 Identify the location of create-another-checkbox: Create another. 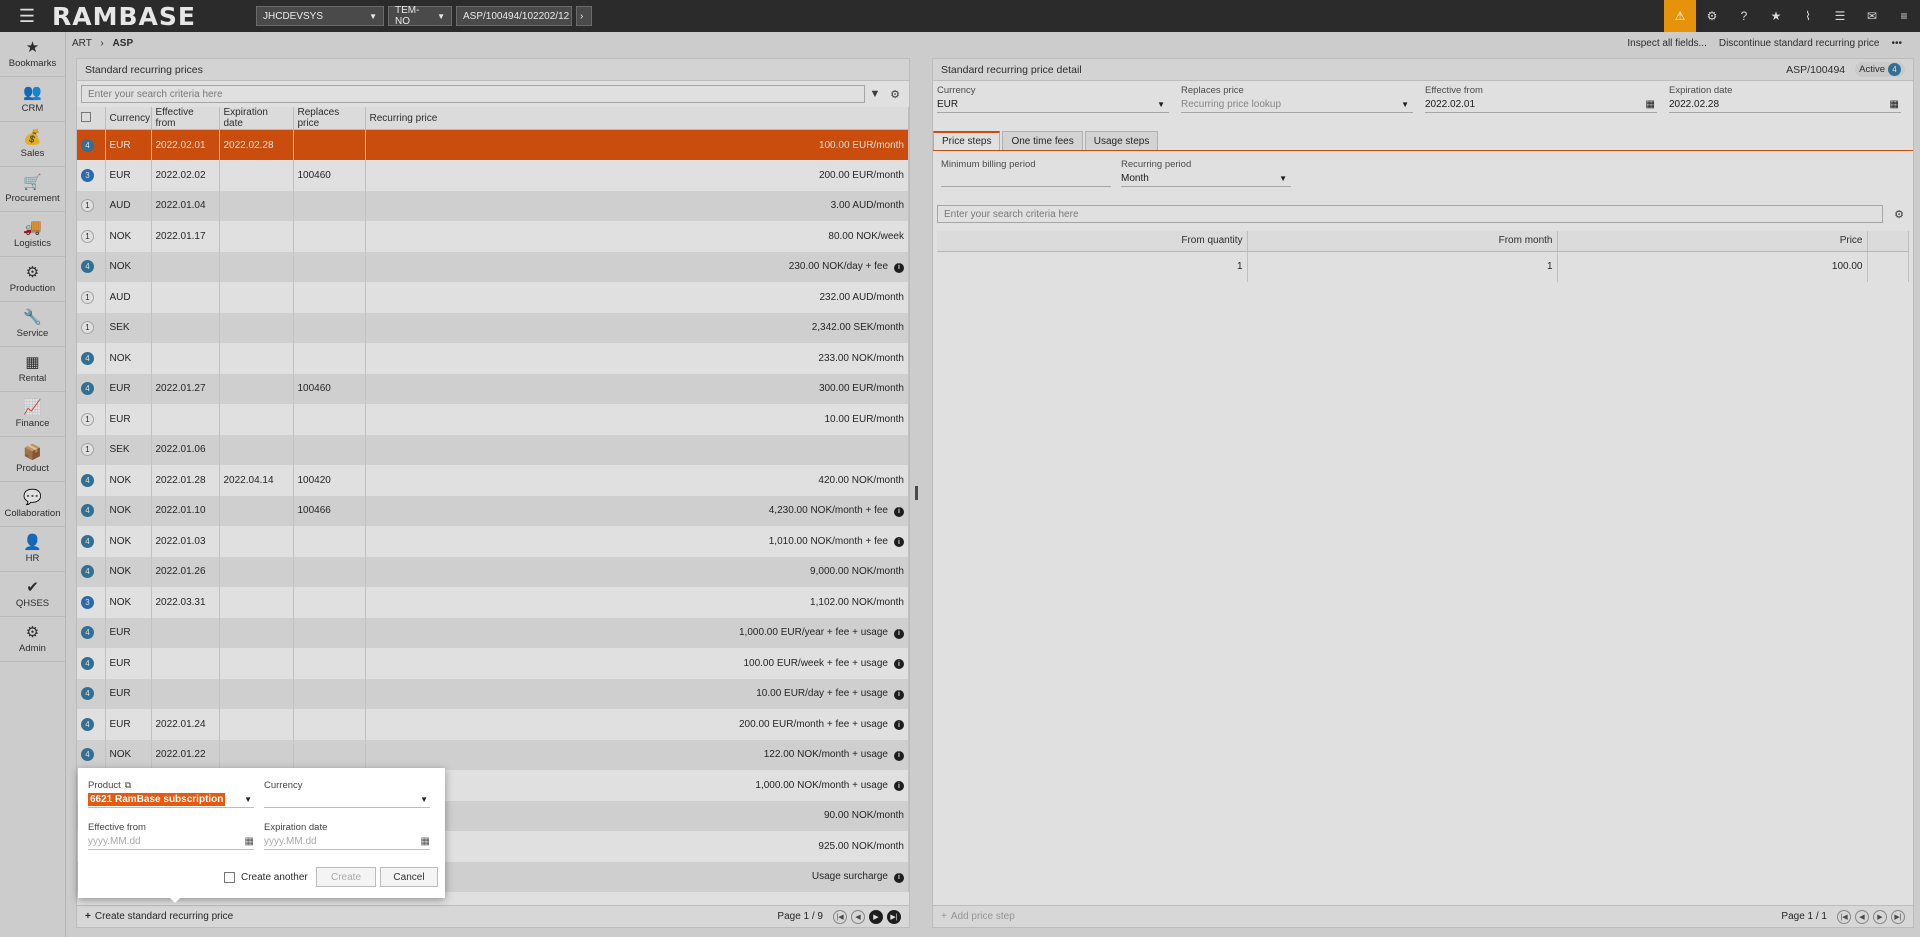
(266, 877).